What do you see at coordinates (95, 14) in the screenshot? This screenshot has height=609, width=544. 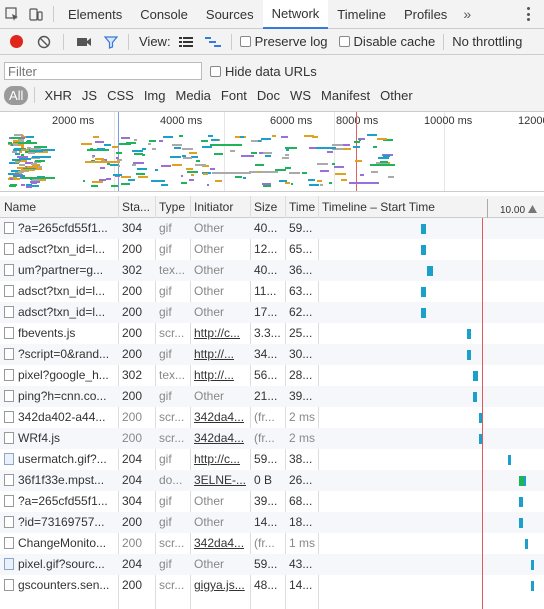 I see `tab-elements: Elements` at bounding box center [95, 14].